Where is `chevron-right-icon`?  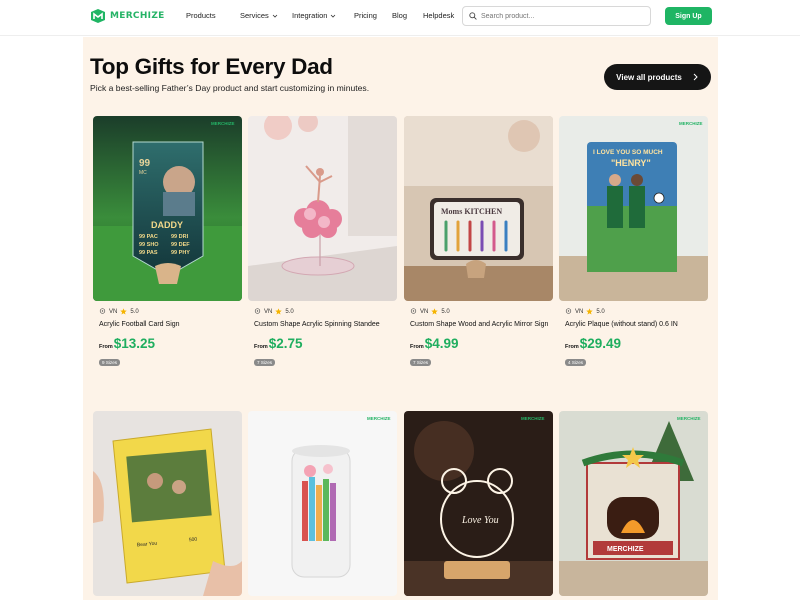 chevron-right-icon is located at coordinates (695, 77).